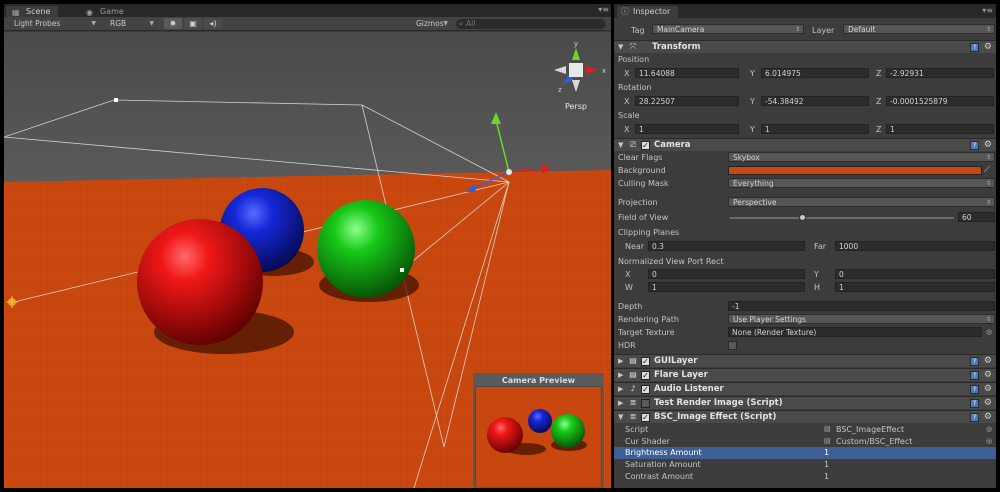 The height and width of the screenshot is (492, 1000). What do you see at coordinates (855, 332) in the screenshot?
I see `target-texture-field: None (Render Texture)` at bounding box center [855, 332].